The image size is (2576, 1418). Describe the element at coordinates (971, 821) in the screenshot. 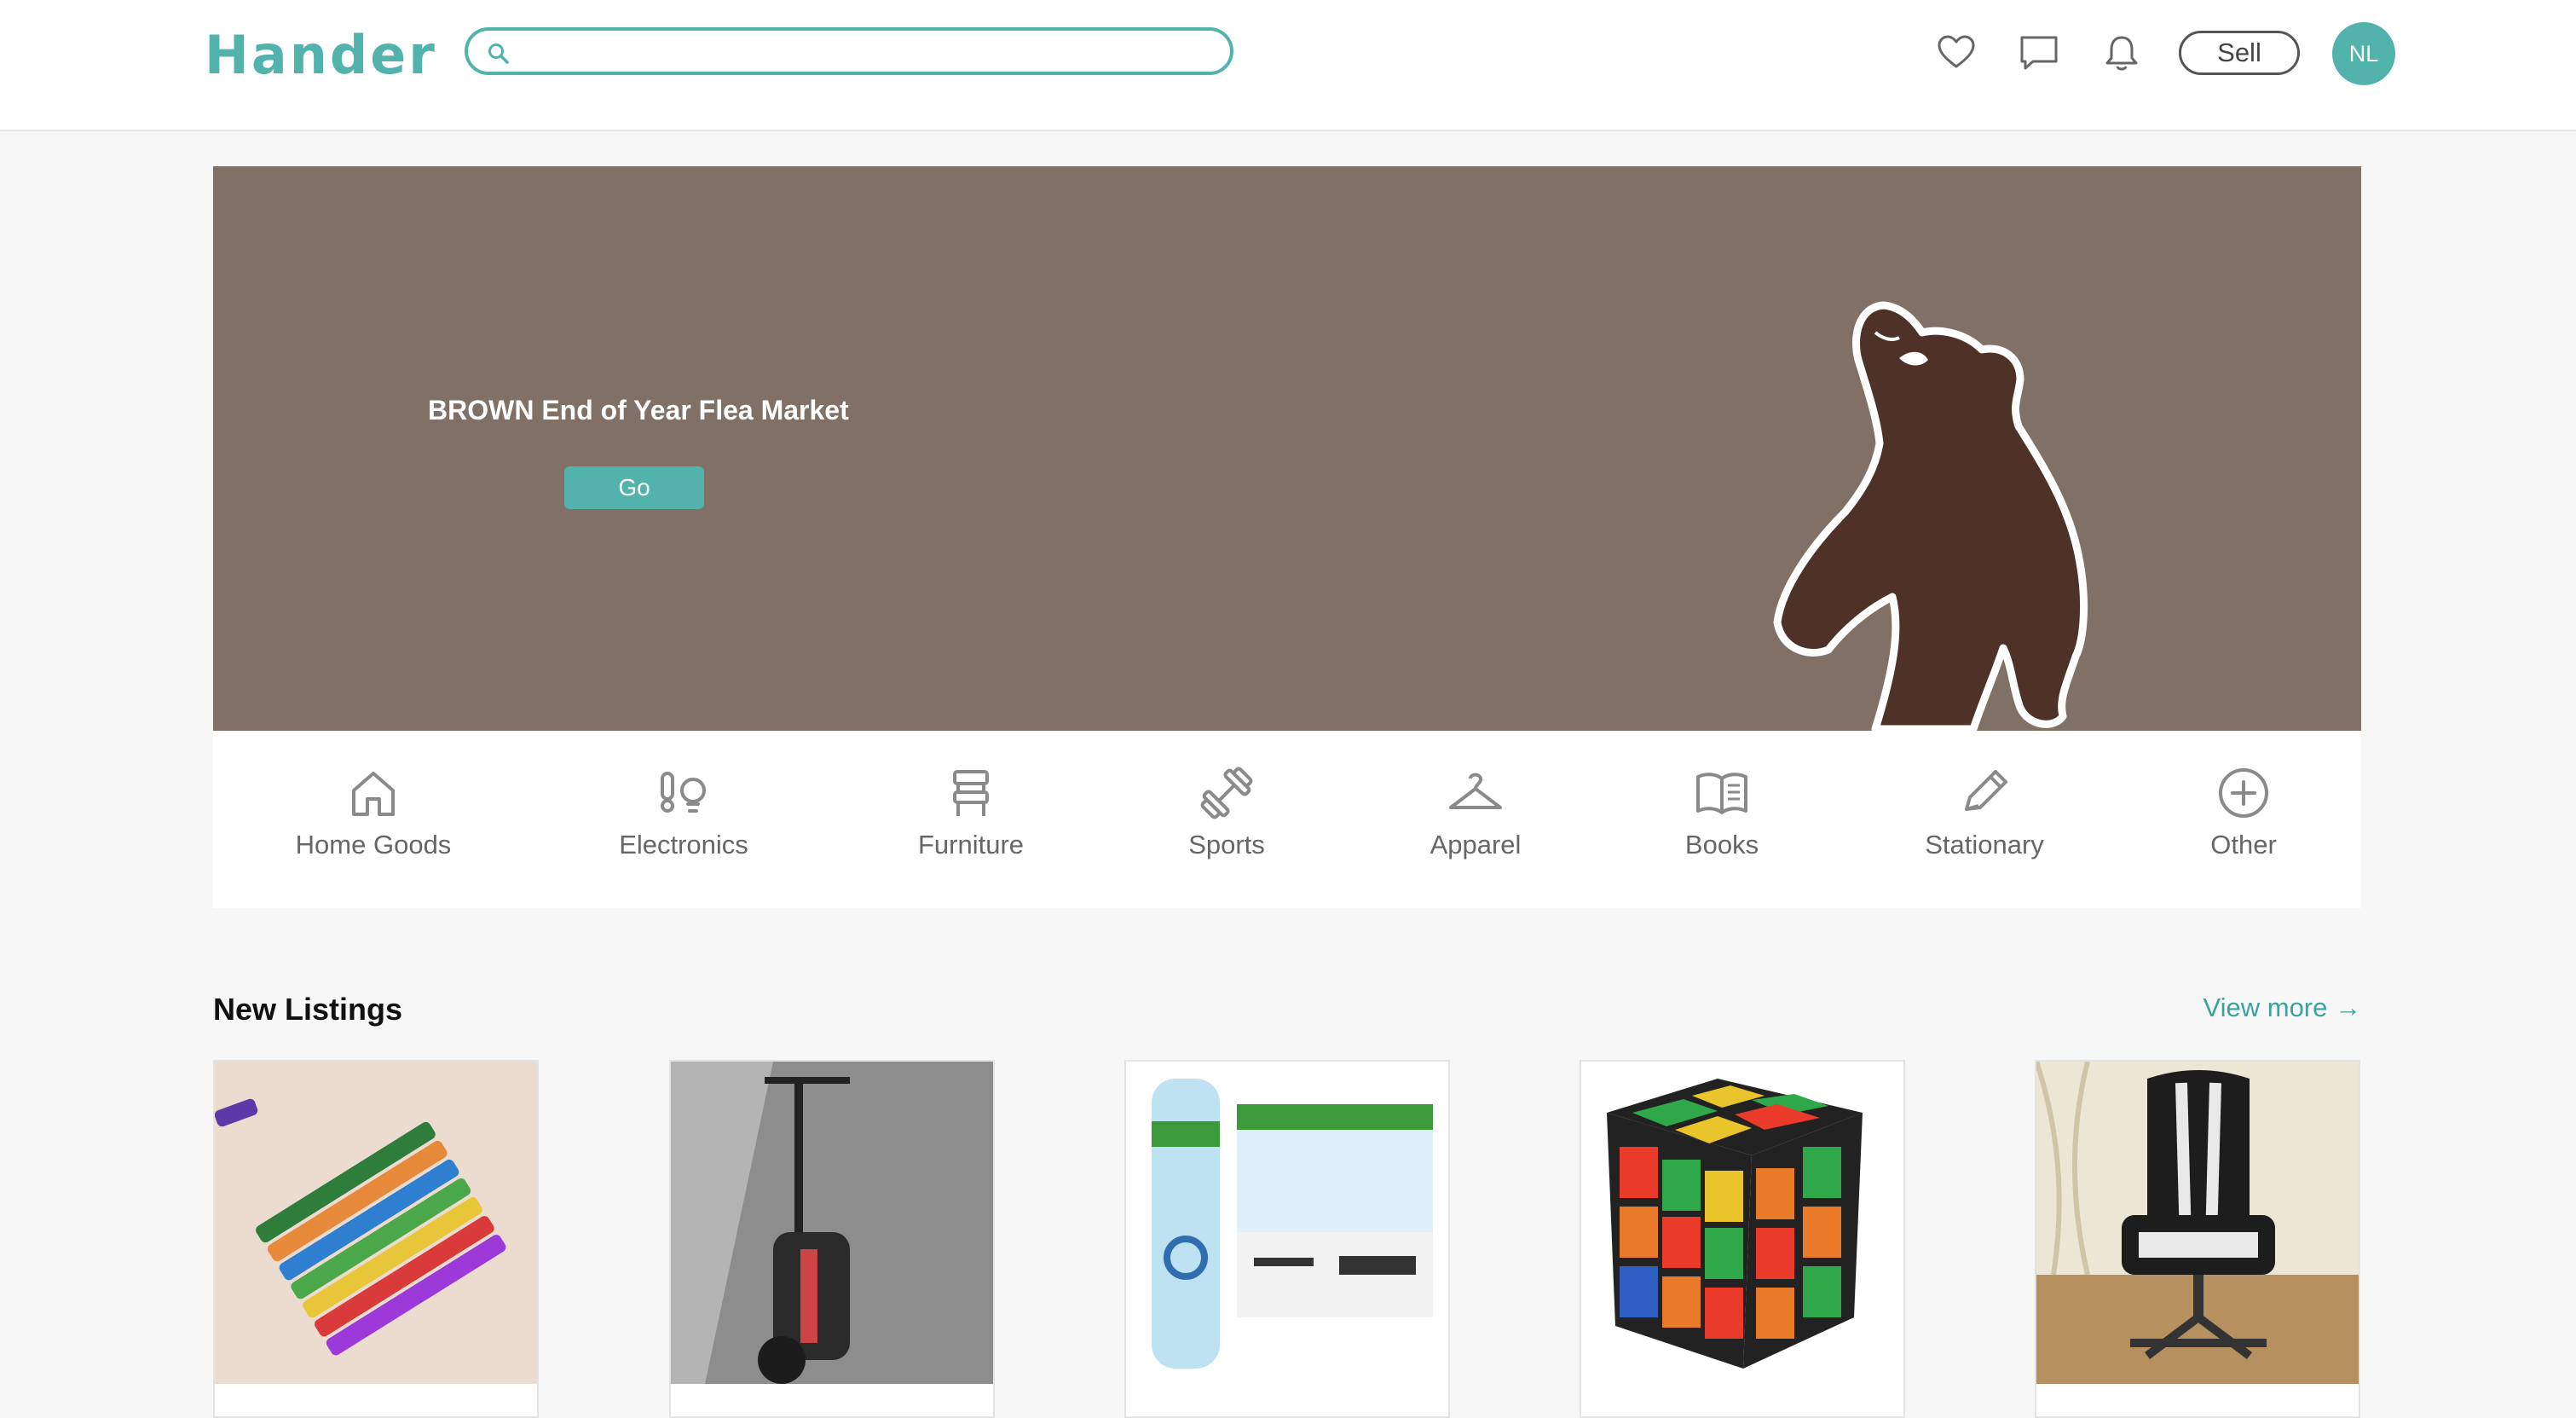

I see `category-furniture: Furniture` at that location.